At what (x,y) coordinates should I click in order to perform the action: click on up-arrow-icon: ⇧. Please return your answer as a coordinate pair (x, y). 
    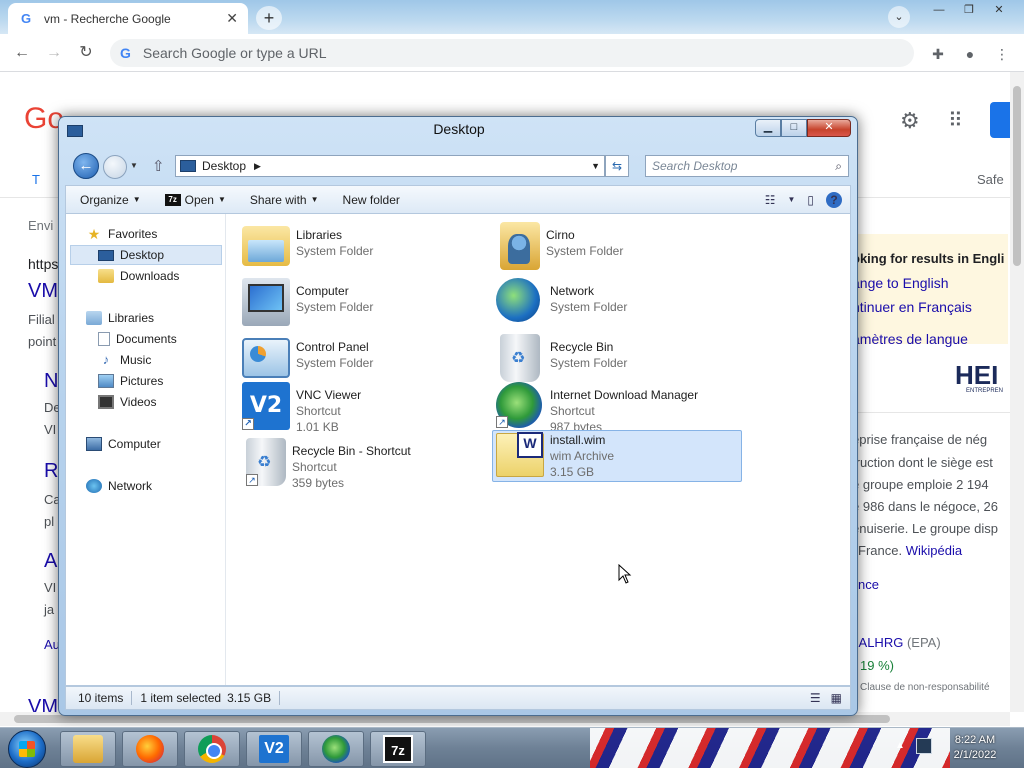
    Looking at the image, I should click on (158, 166).